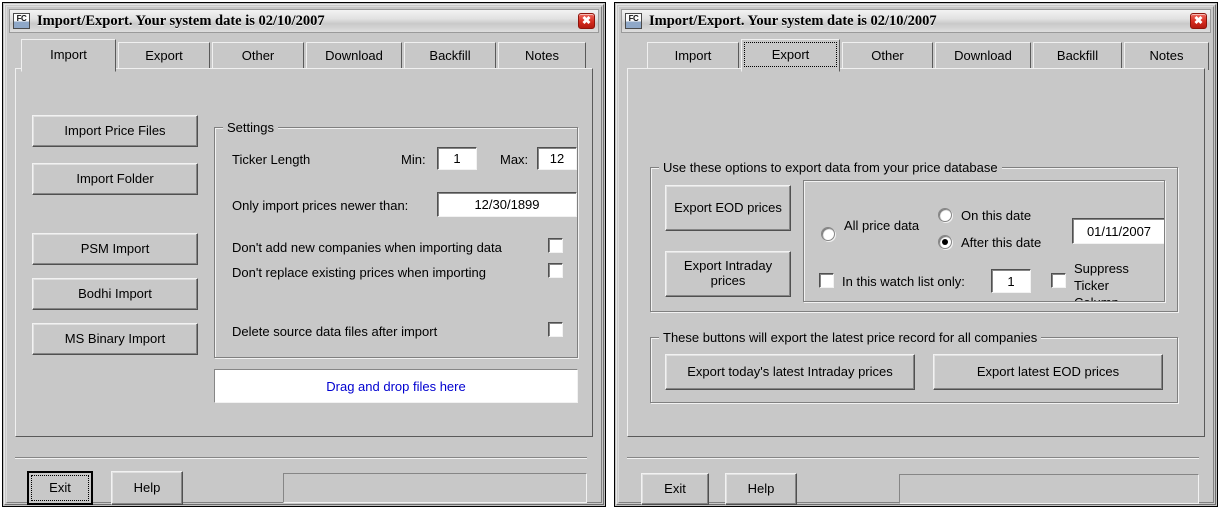 The image size is (1219, 509). I want to click on export-date-input: 01/11/2007, so click(1118, 231).